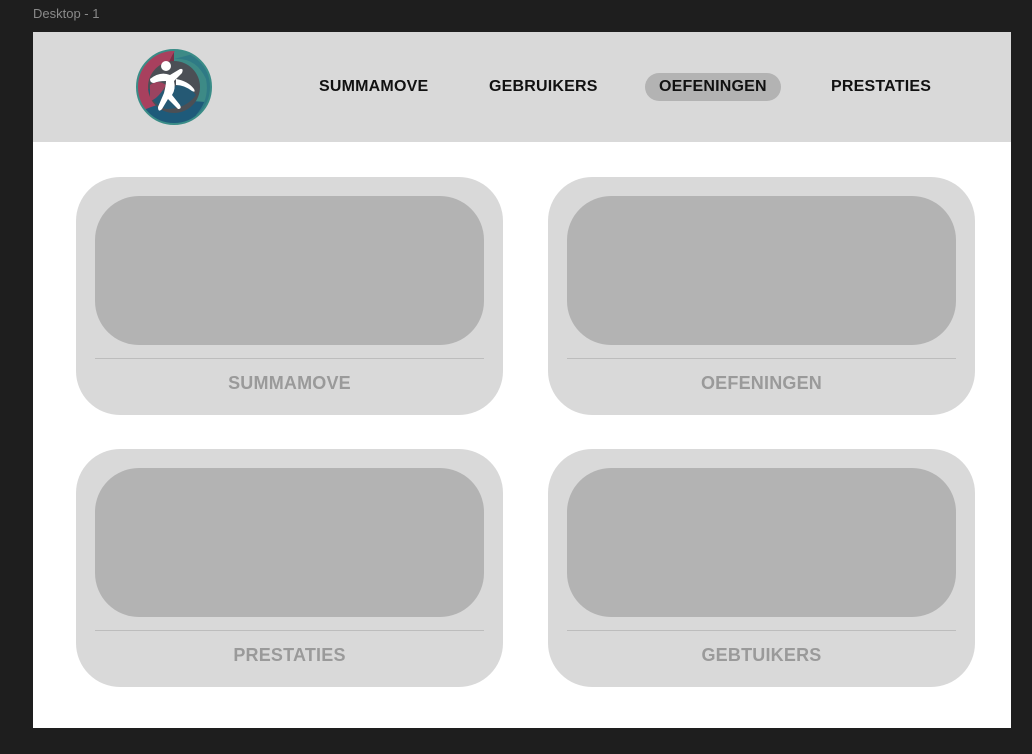 Image resolution: width=1032 pixels, height=754 pixels. What do you see at coordinates (66, 13) in the screenshot?
I see `frame-label: Desktop - 1` at bounding box center [66, 13].